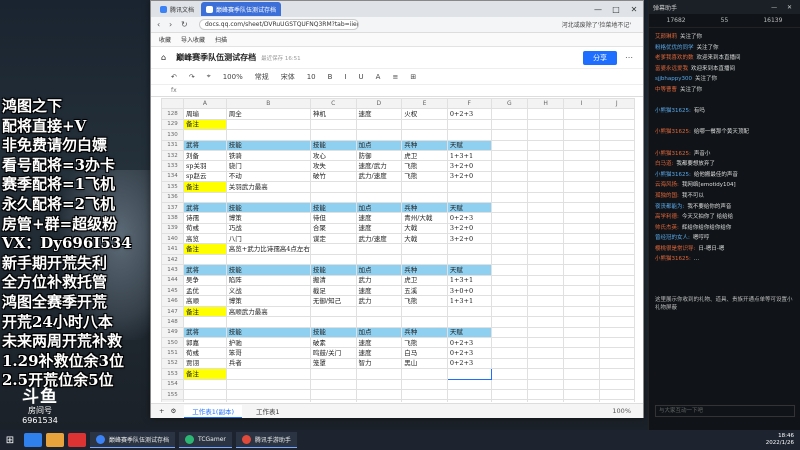 Image resolution: width=800 pixels, height=450 pixels. I want to click on table-cell: 周全, so click(268, 114).